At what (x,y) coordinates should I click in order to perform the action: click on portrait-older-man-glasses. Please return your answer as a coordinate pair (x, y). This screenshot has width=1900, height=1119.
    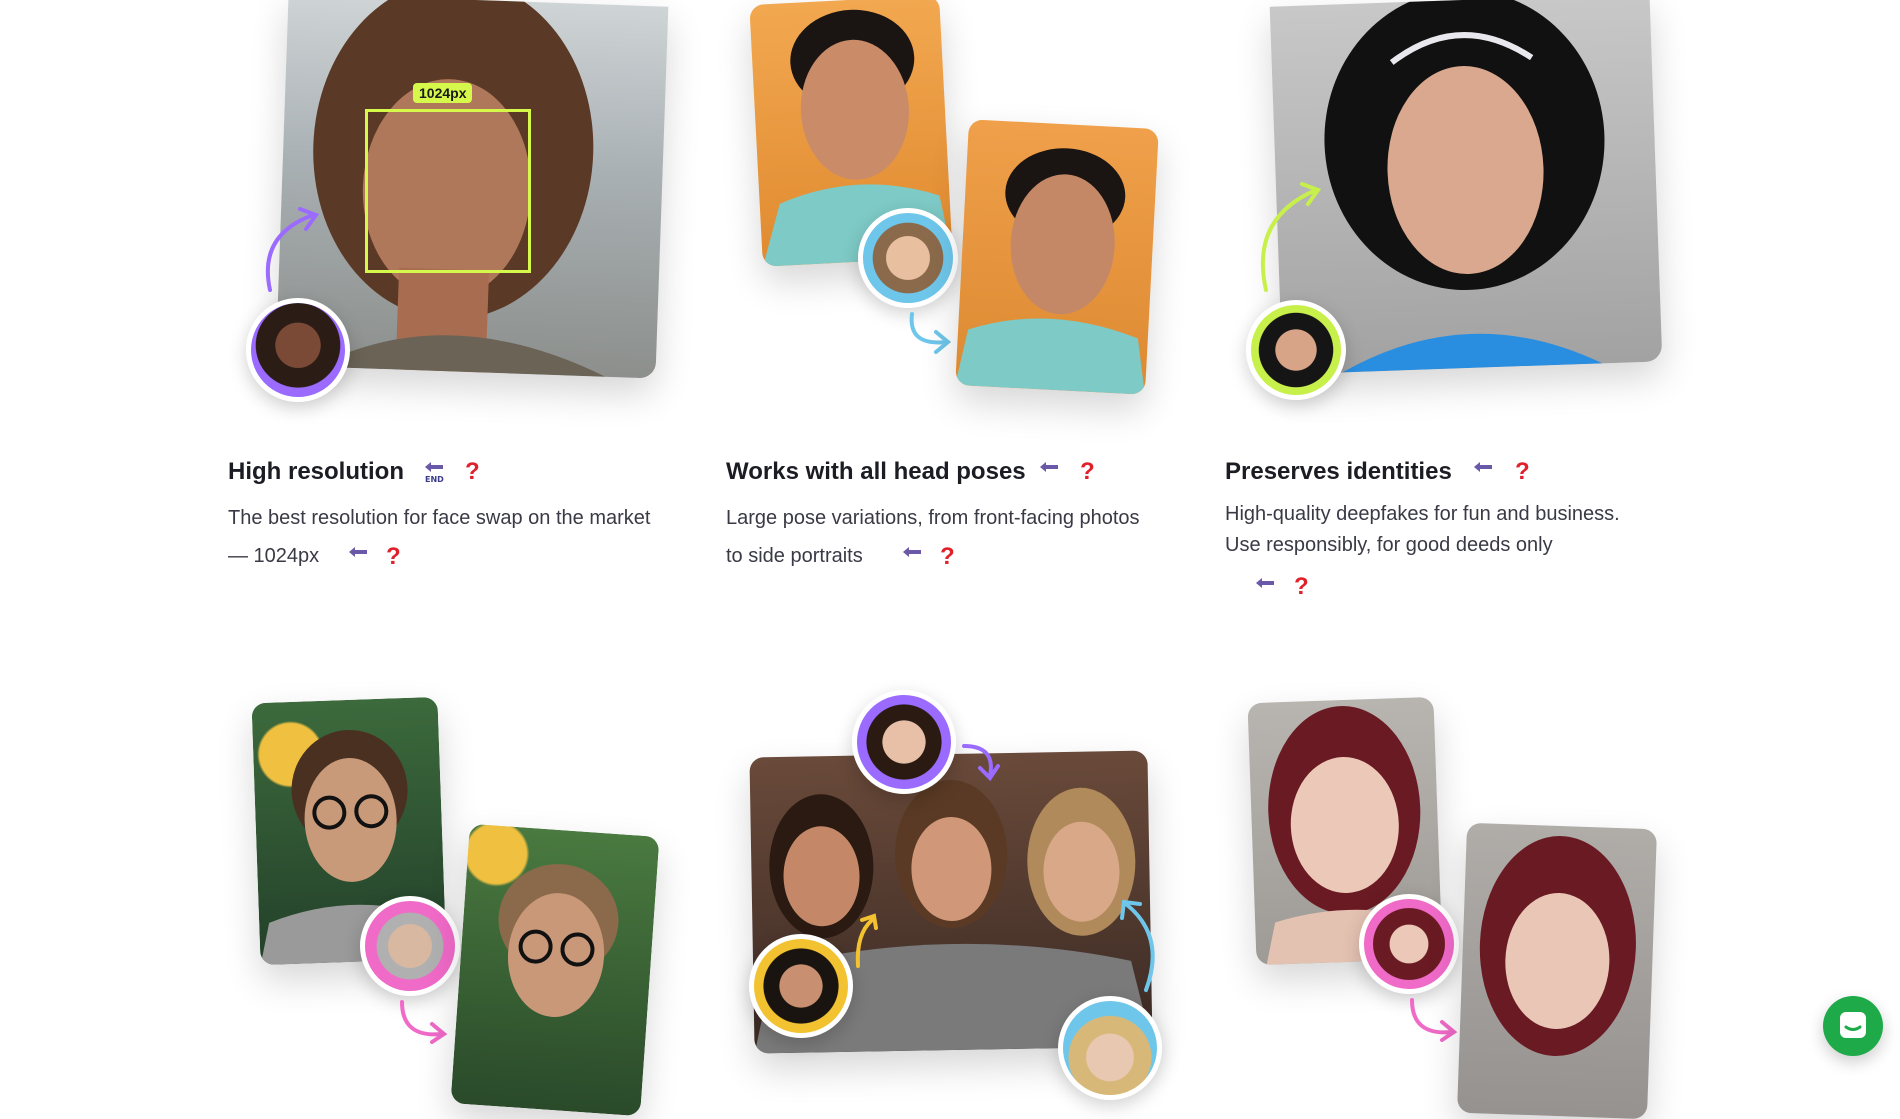
    Looking at the image, I should click on (555, 970).